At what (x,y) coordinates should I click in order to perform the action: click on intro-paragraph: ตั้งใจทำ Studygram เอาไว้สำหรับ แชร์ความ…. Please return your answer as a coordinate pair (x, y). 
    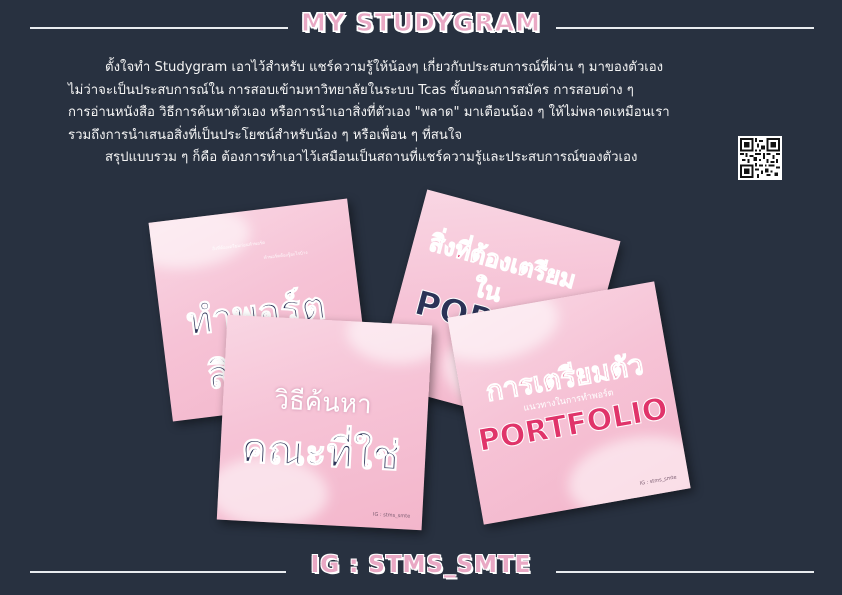
    Looking at the image, I should click on (400, 113).